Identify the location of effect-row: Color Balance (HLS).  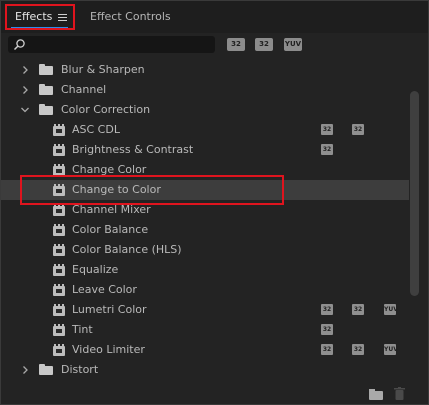
(205, 250).